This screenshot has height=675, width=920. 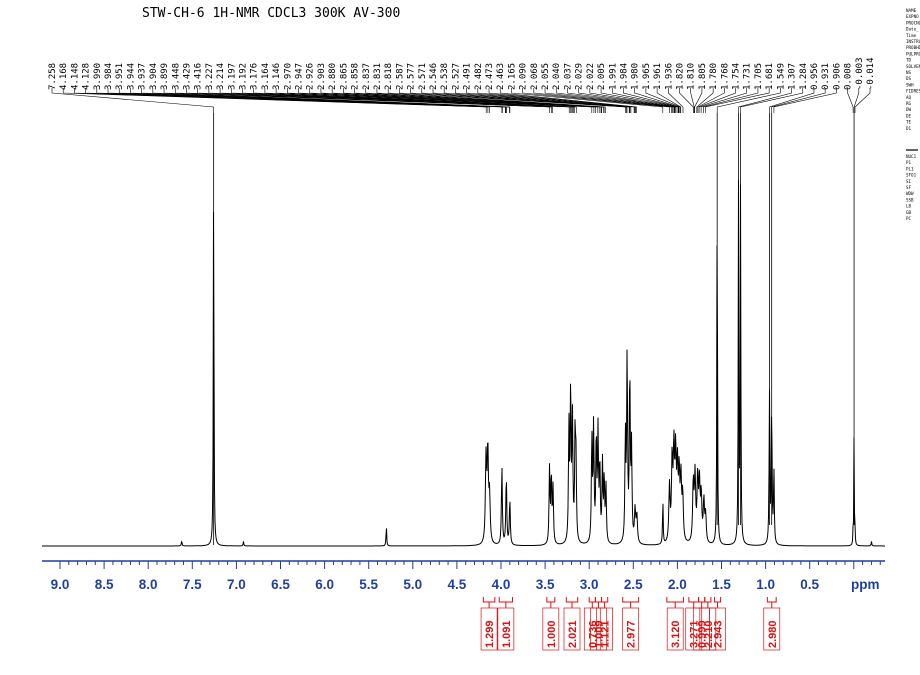 What do you see at coordinates (909, 72) in the screenshot?
I see `param-label: NS` at bounding box center [909, 72].